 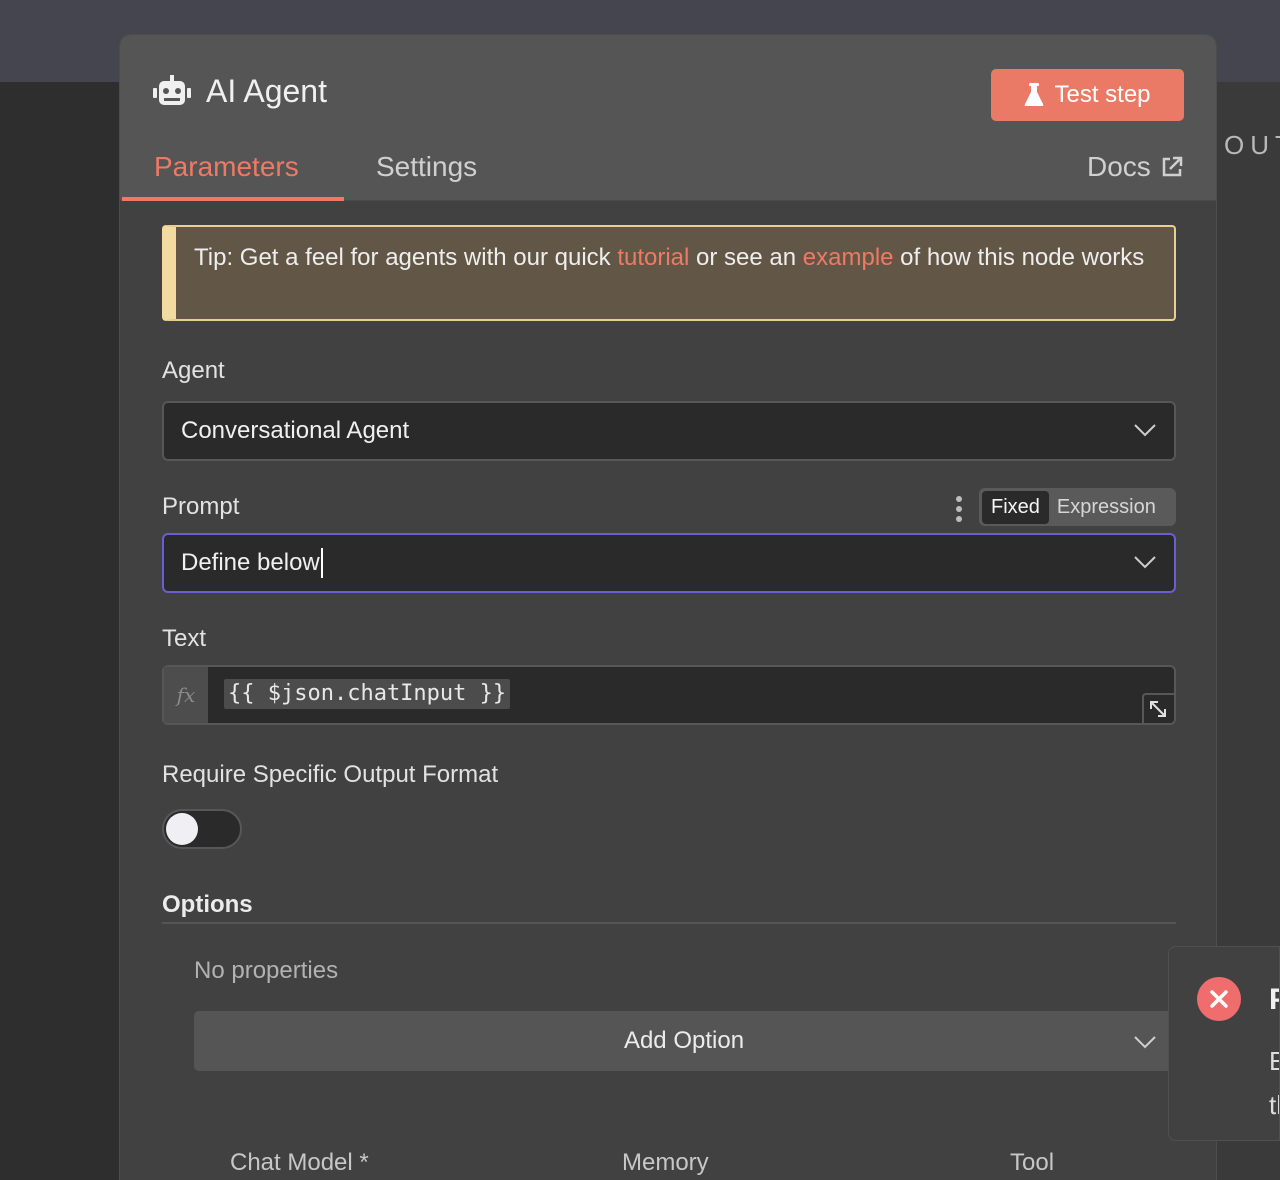 I want to click on output-format-label: Require Specific Output Format, so click(x=330, y=774).